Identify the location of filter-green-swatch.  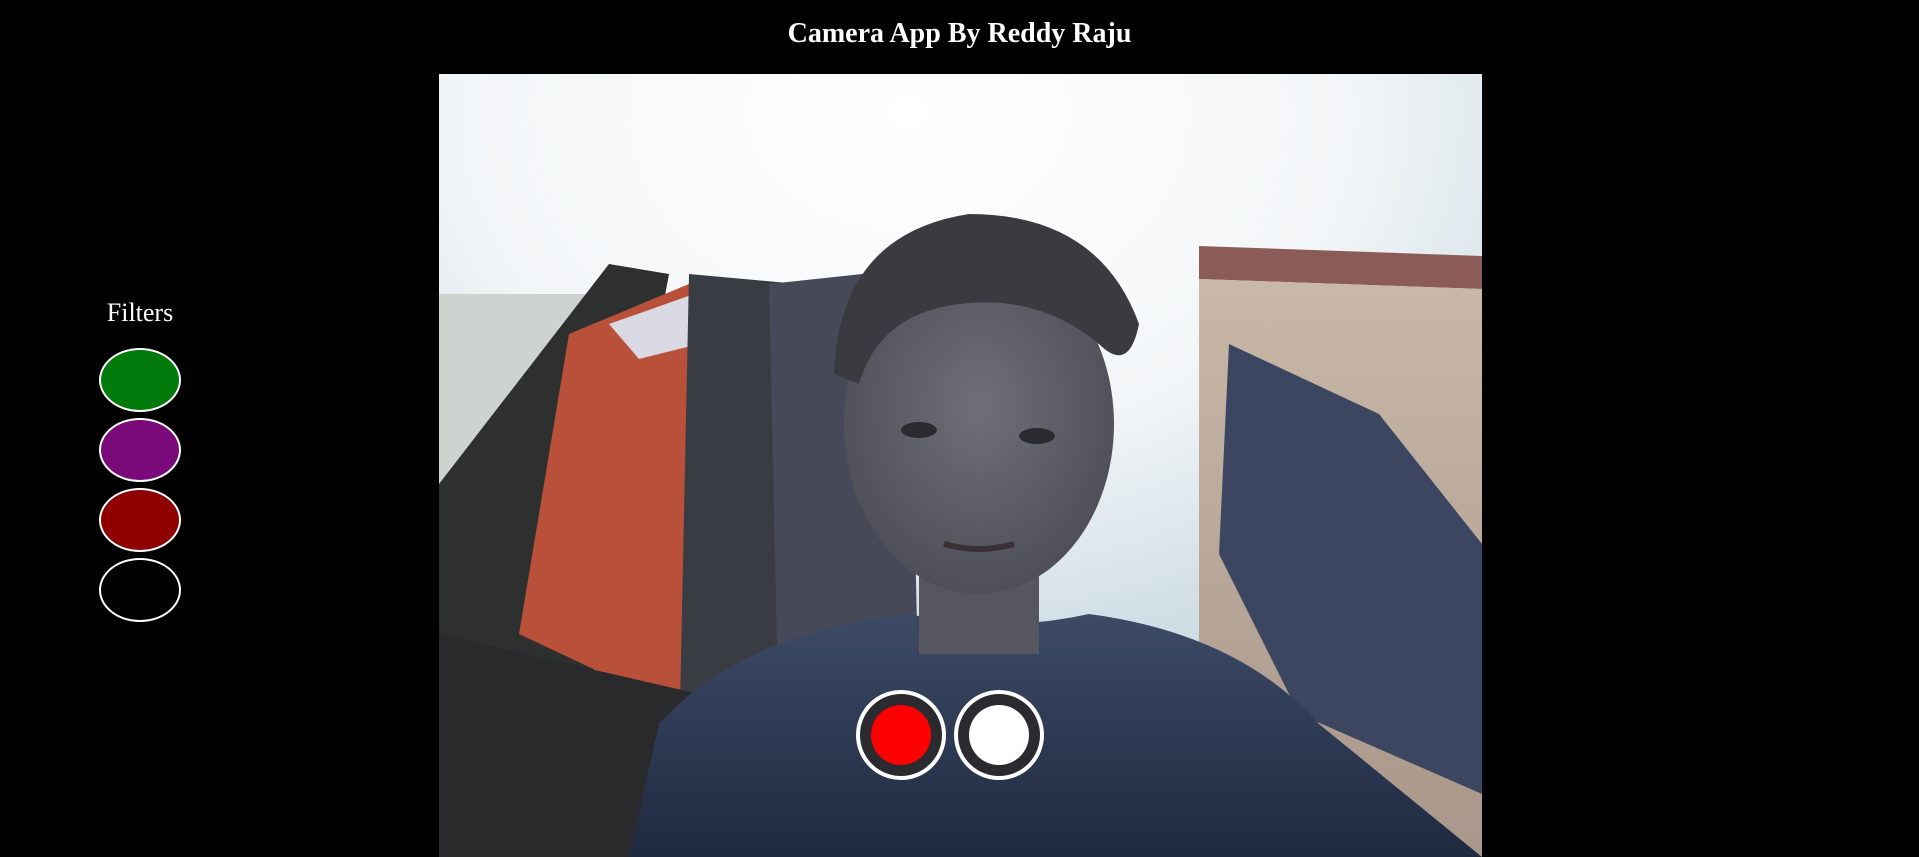
(140, 380).